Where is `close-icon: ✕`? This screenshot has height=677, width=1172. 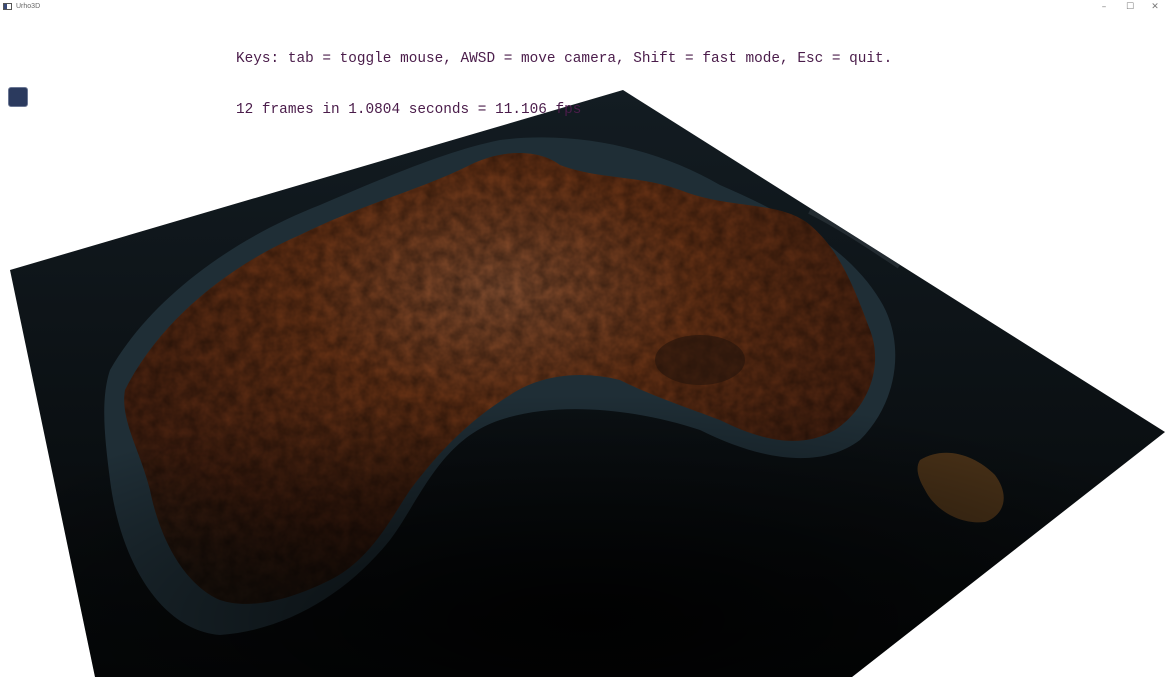
close-icon: ✕ is located at coordinates (1155, 7).